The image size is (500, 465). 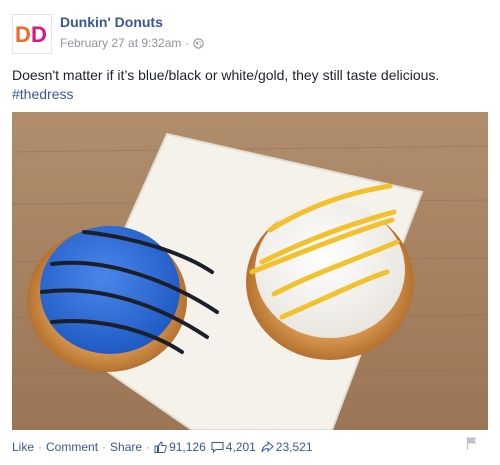 What do you see at coordinates (160, 447) in the screenshot?
I see `thumbs-up-icon` at bounding box center [160, 447].